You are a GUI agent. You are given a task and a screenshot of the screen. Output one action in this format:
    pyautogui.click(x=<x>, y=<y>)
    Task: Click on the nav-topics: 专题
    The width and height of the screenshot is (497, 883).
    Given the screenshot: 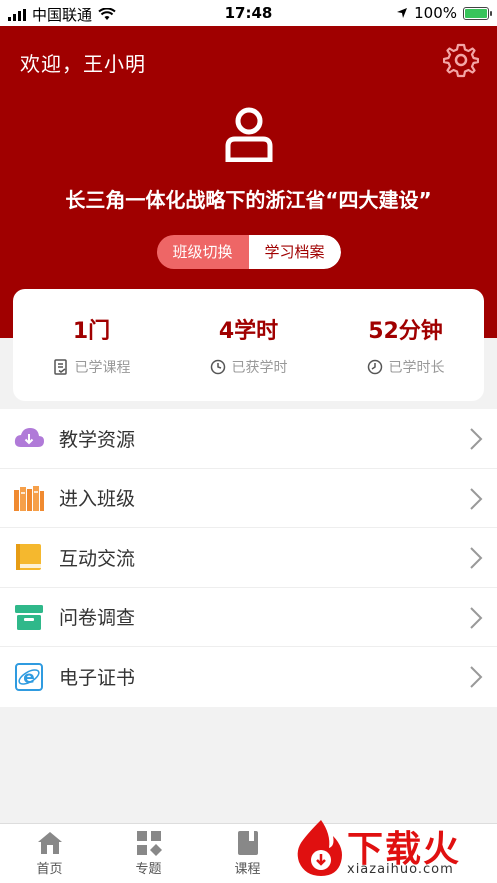 What is the action you would take?
    pyautogui.click(x=148, y=853)
    